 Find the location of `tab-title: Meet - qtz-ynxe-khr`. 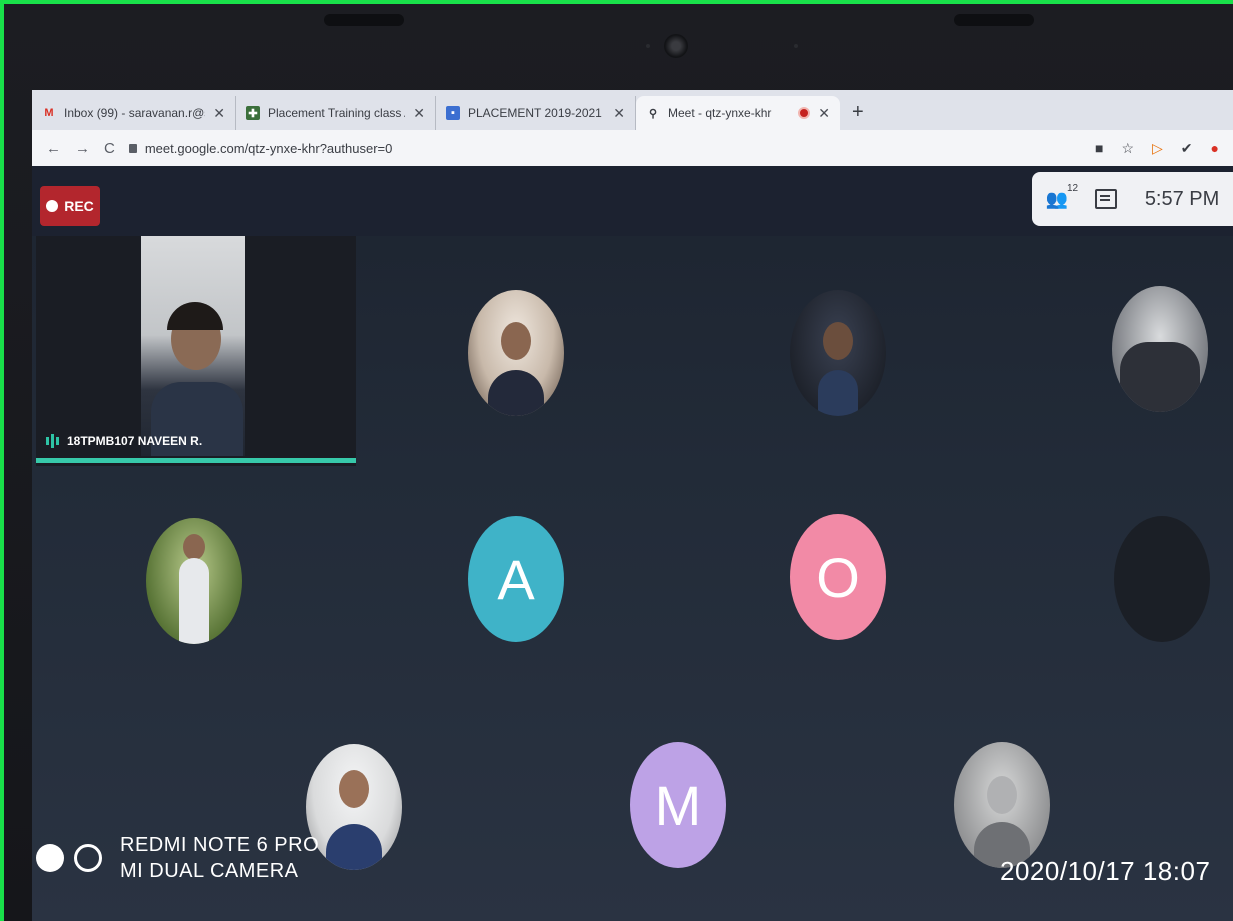

tab-title: Meet - qtz-ynxe-khr is located at coordinates (720, 113).